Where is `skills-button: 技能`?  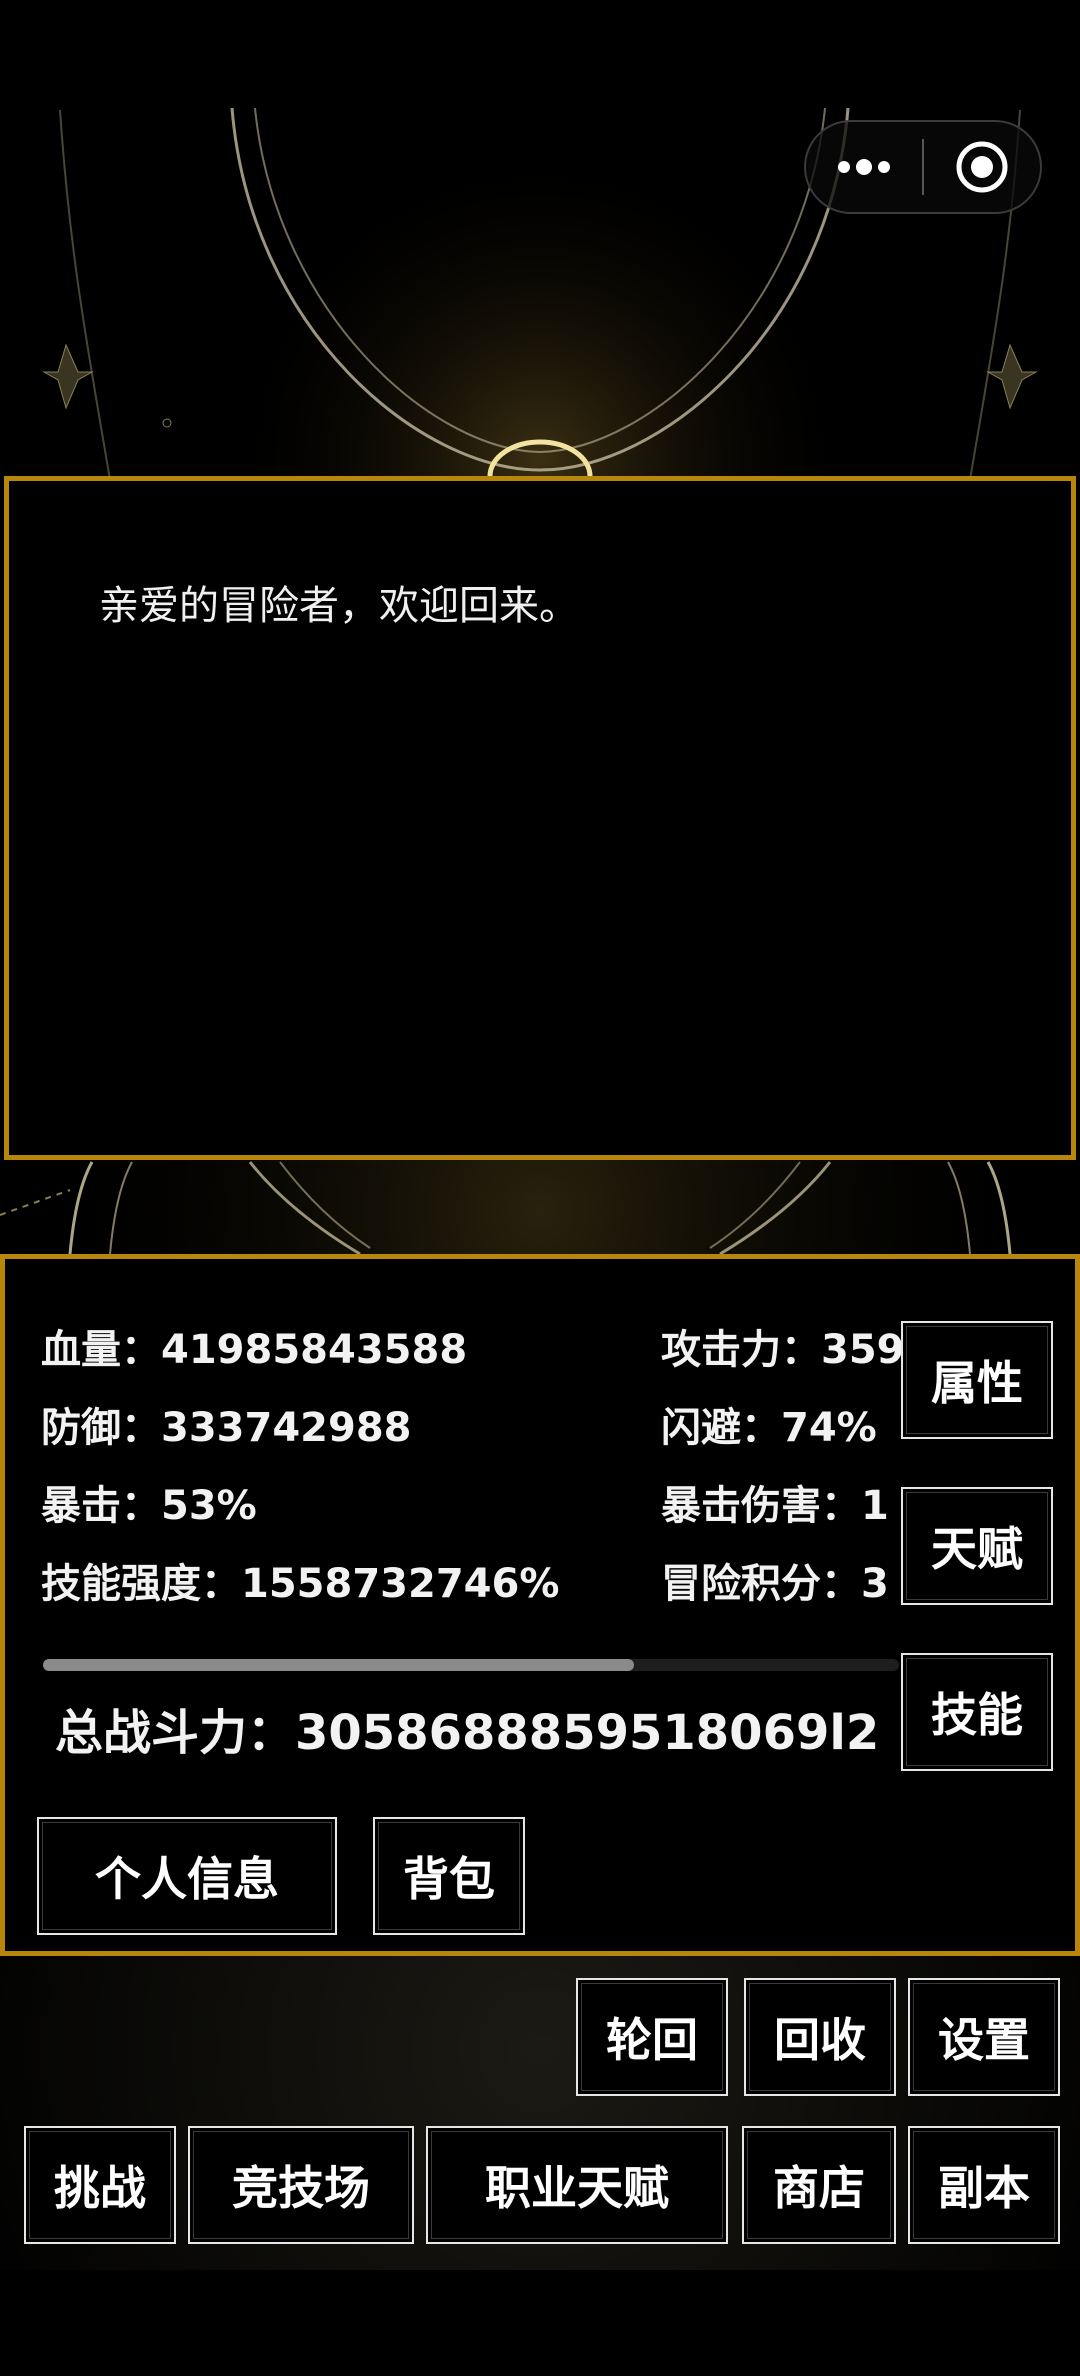 skills-button: 技能 is located at coordinates (977, 1712).